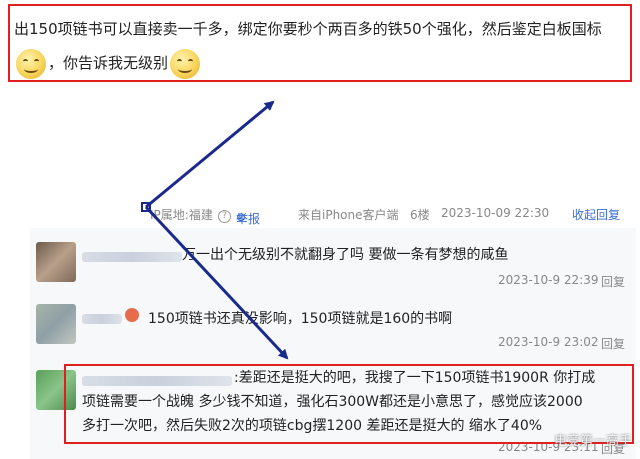  What do you see at coordinates (548, 280) in the screenshot?
I see `reply-time: 2023-10-9 22:39` at bounding box center [548, 280].